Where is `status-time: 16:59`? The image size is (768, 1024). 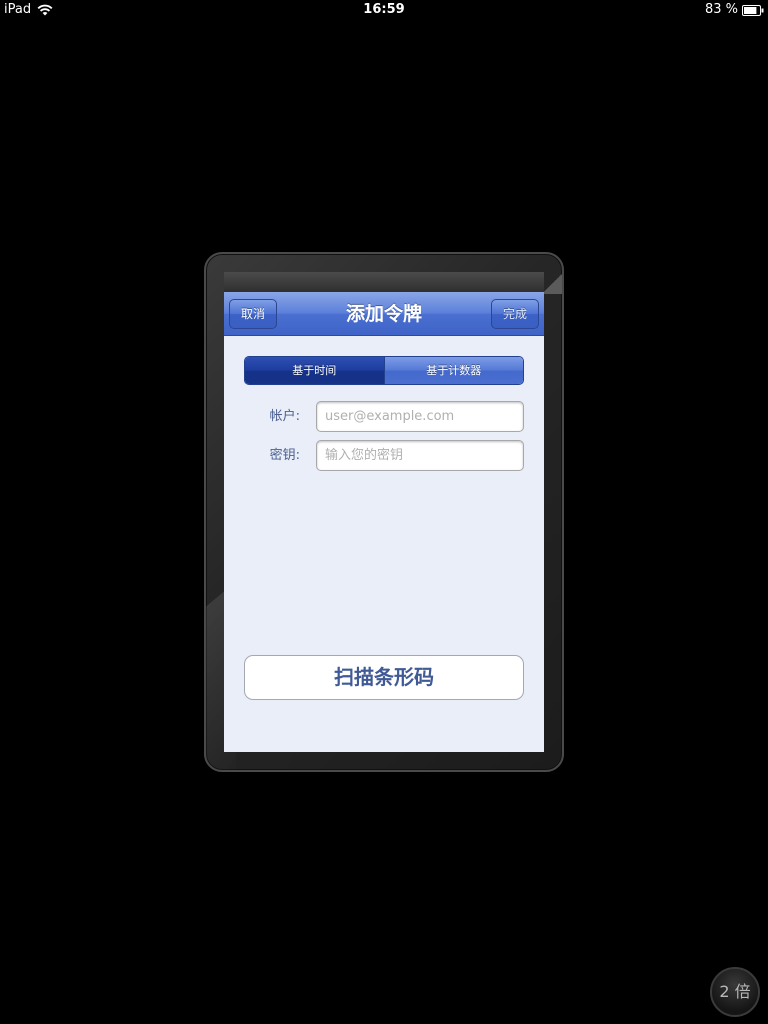
status-time: 16:59 is located at coordinates (384, 9).